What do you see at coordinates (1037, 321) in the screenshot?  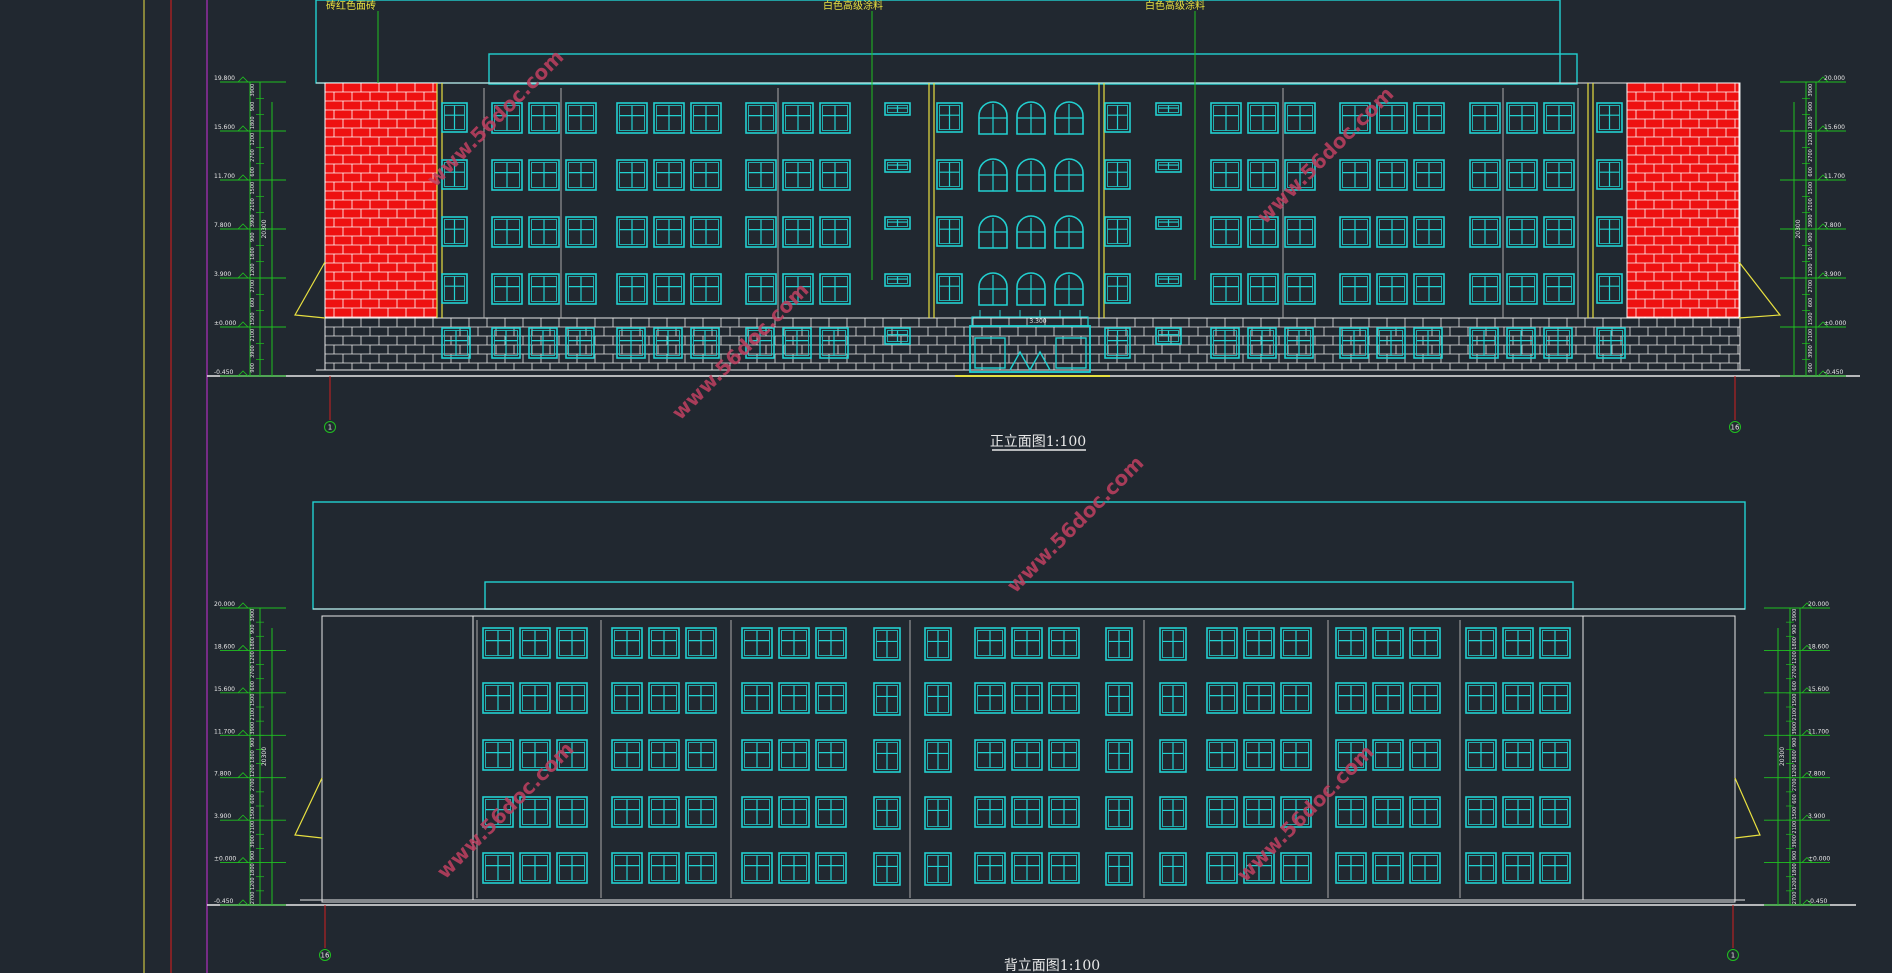 I see `entrance-level-label: 3.300` at bounding box center [1037, 321].